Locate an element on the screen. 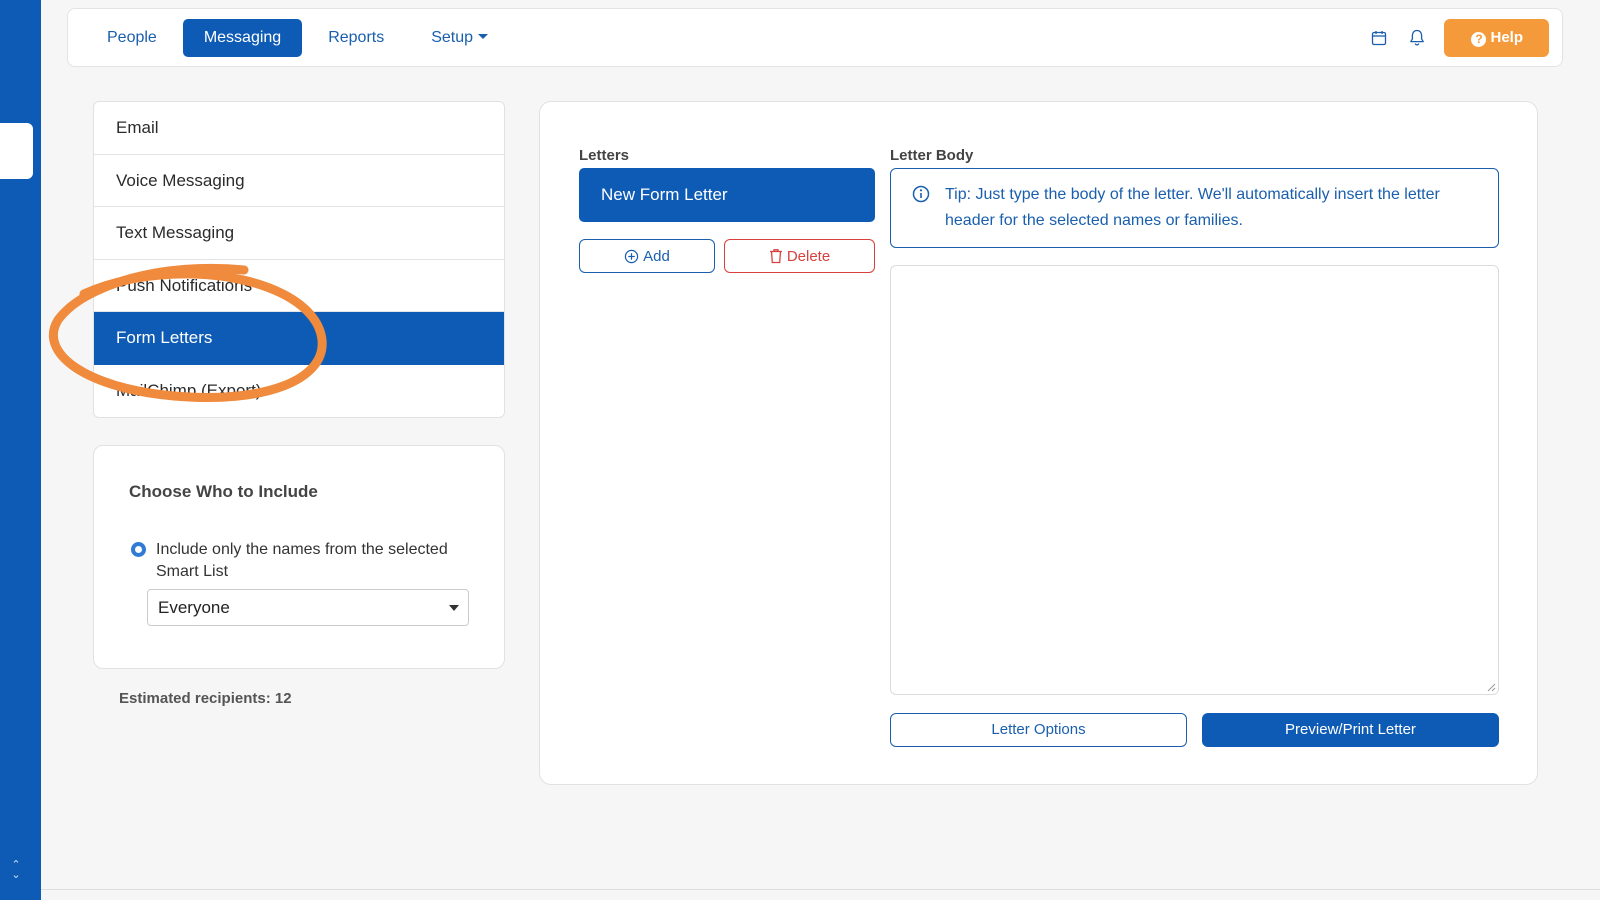  include-title: Choose Who to Include is located at coordinates (223, 491).